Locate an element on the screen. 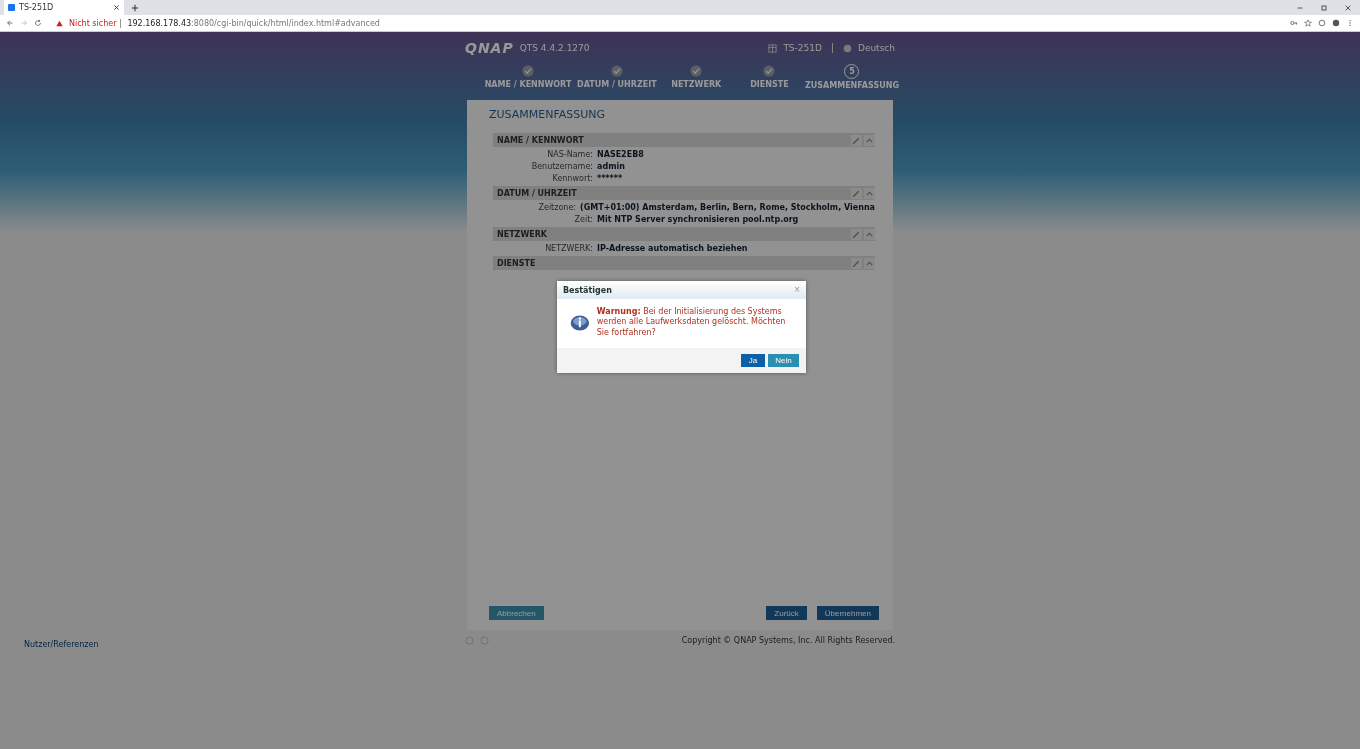 The image size is (1360, 749). step-label: NETZWERK is located at coordinates (696, 84).